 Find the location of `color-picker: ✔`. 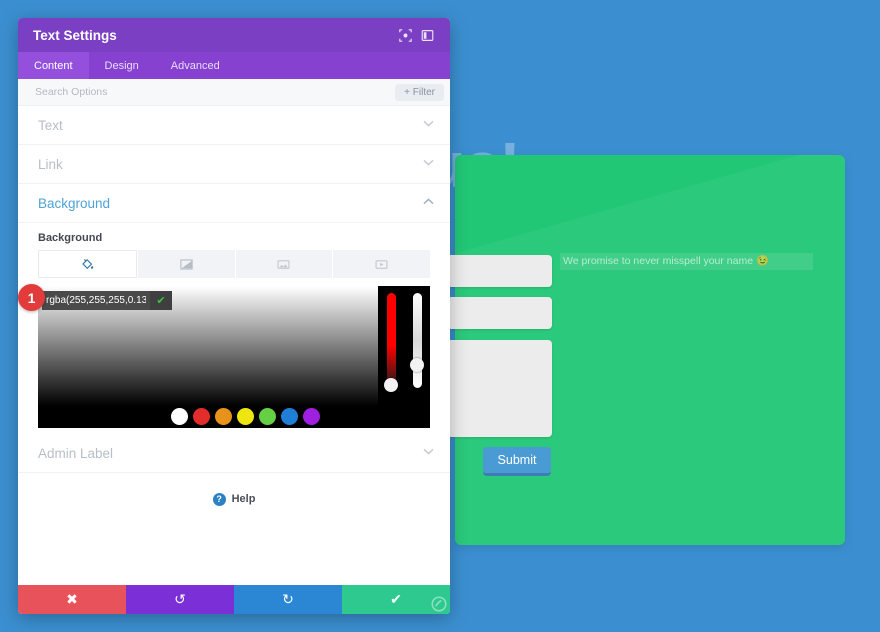

color-picker: ✔ is located at coordinates (234, 346).